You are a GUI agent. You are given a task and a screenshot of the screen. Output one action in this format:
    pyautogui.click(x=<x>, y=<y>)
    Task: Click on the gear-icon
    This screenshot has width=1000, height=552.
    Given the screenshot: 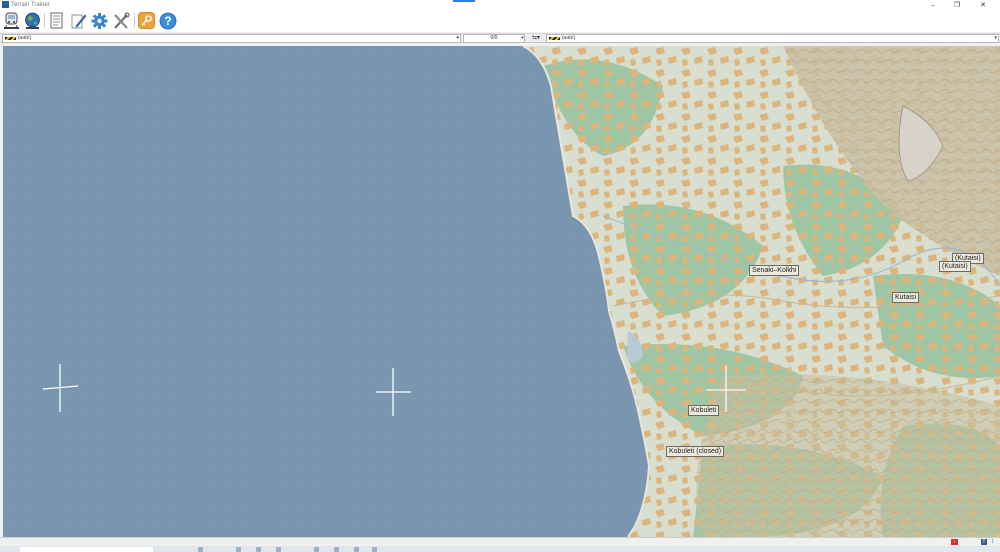 What is the action you would take?
    pyautogui.click(x=99, y=20)
    